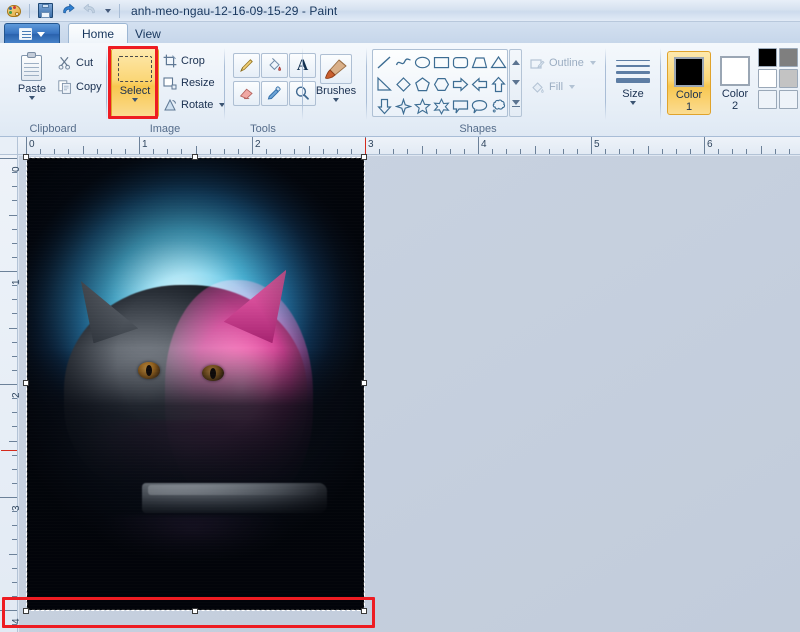 This screenshot has width=800, height=632. I want to click on shape-left-arrow, so click(479, 84).